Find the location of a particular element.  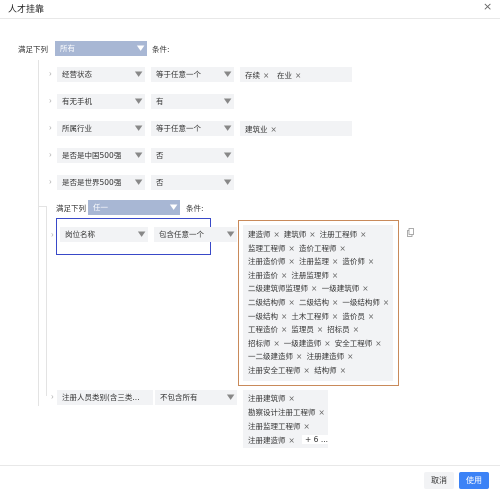

operator-select: 包含任意一个 ▼ is located at coordinates (195, 234).